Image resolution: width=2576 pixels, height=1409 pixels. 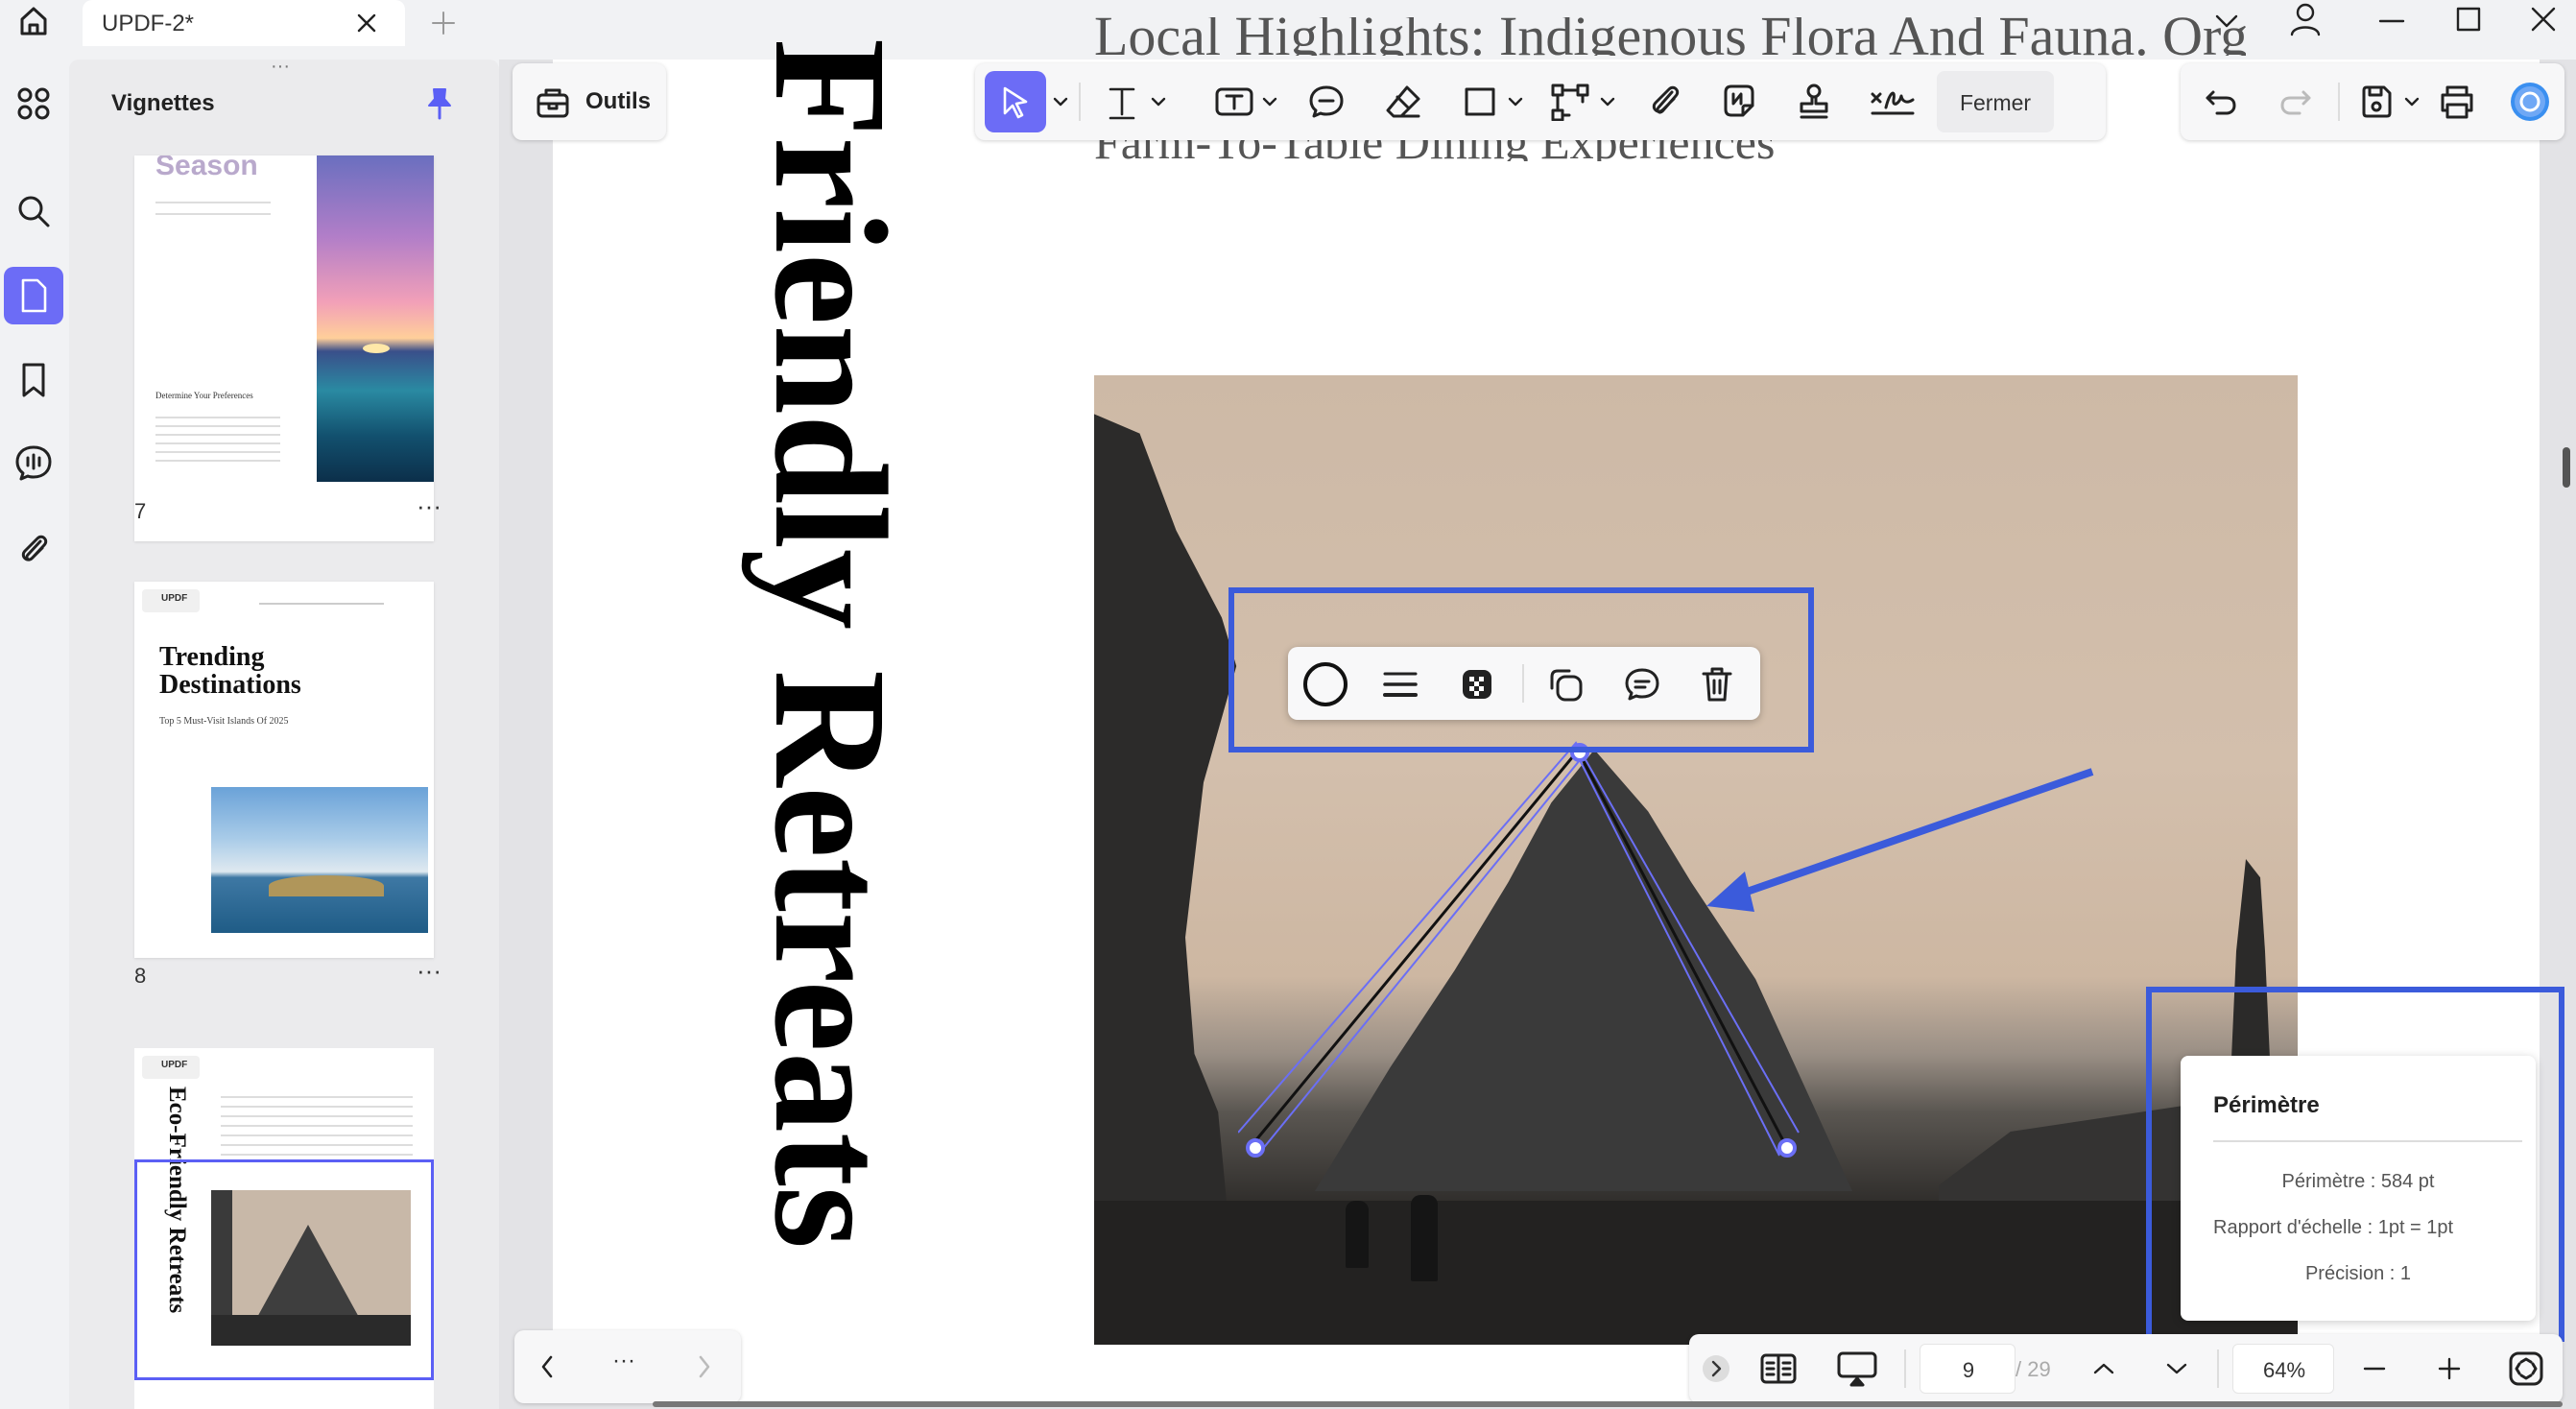 I want to click on chevron-up-icon, so click(x=2104, y=1369).